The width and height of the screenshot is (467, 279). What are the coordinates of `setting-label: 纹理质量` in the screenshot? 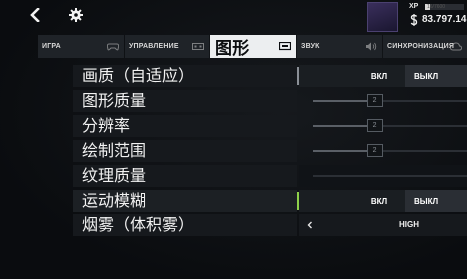 It's located at (185, 176).